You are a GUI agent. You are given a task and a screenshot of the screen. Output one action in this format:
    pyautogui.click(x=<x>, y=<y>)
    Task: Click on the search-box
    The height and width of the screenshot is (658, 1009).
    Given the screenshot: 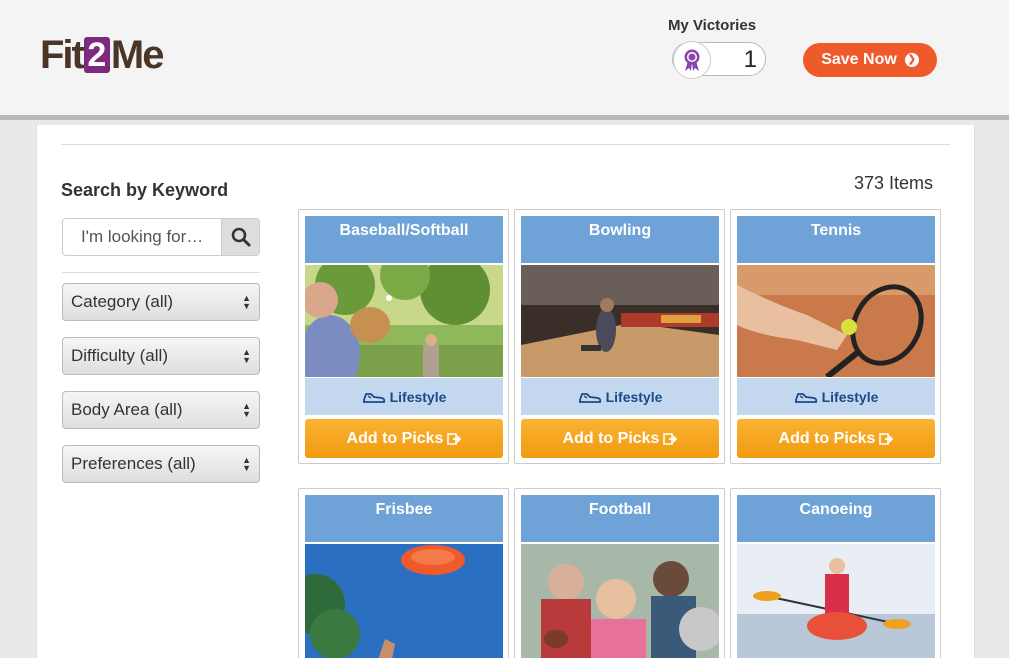 What is the action you would take?
    pyautogui.click(x=161, y=237)
    